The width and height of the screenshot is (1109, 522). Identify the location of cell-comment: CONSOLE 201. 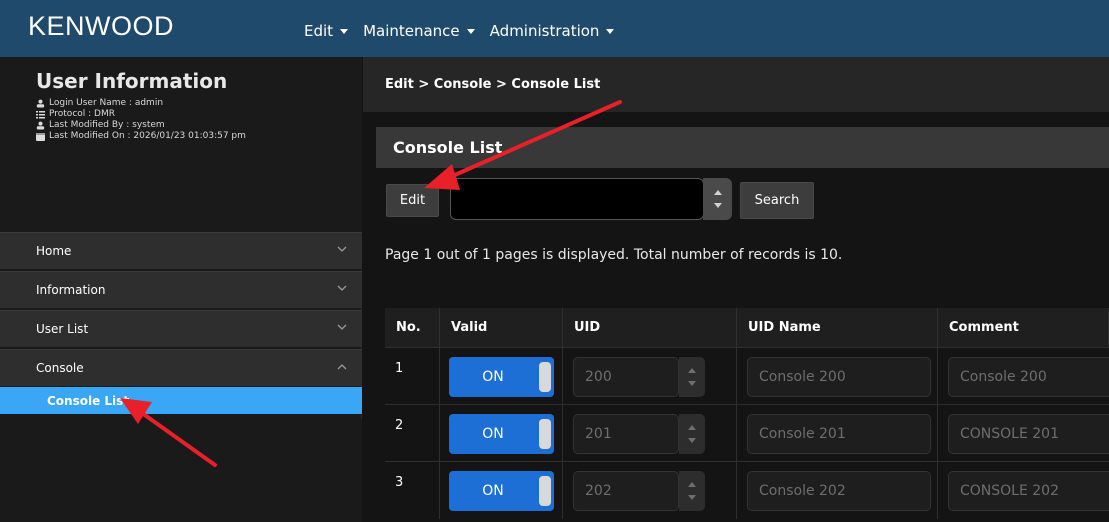
(1023, 433).